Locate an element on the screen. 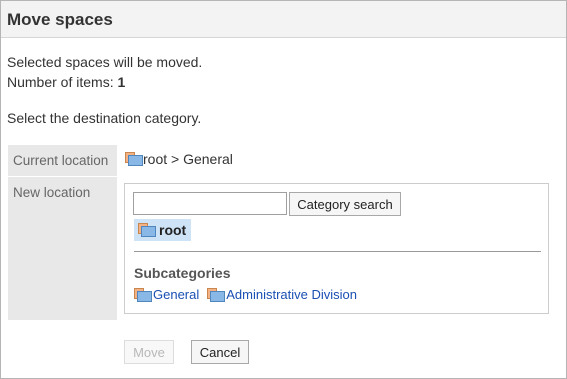  tree-node-root: root is located at coordinates (163, 230).